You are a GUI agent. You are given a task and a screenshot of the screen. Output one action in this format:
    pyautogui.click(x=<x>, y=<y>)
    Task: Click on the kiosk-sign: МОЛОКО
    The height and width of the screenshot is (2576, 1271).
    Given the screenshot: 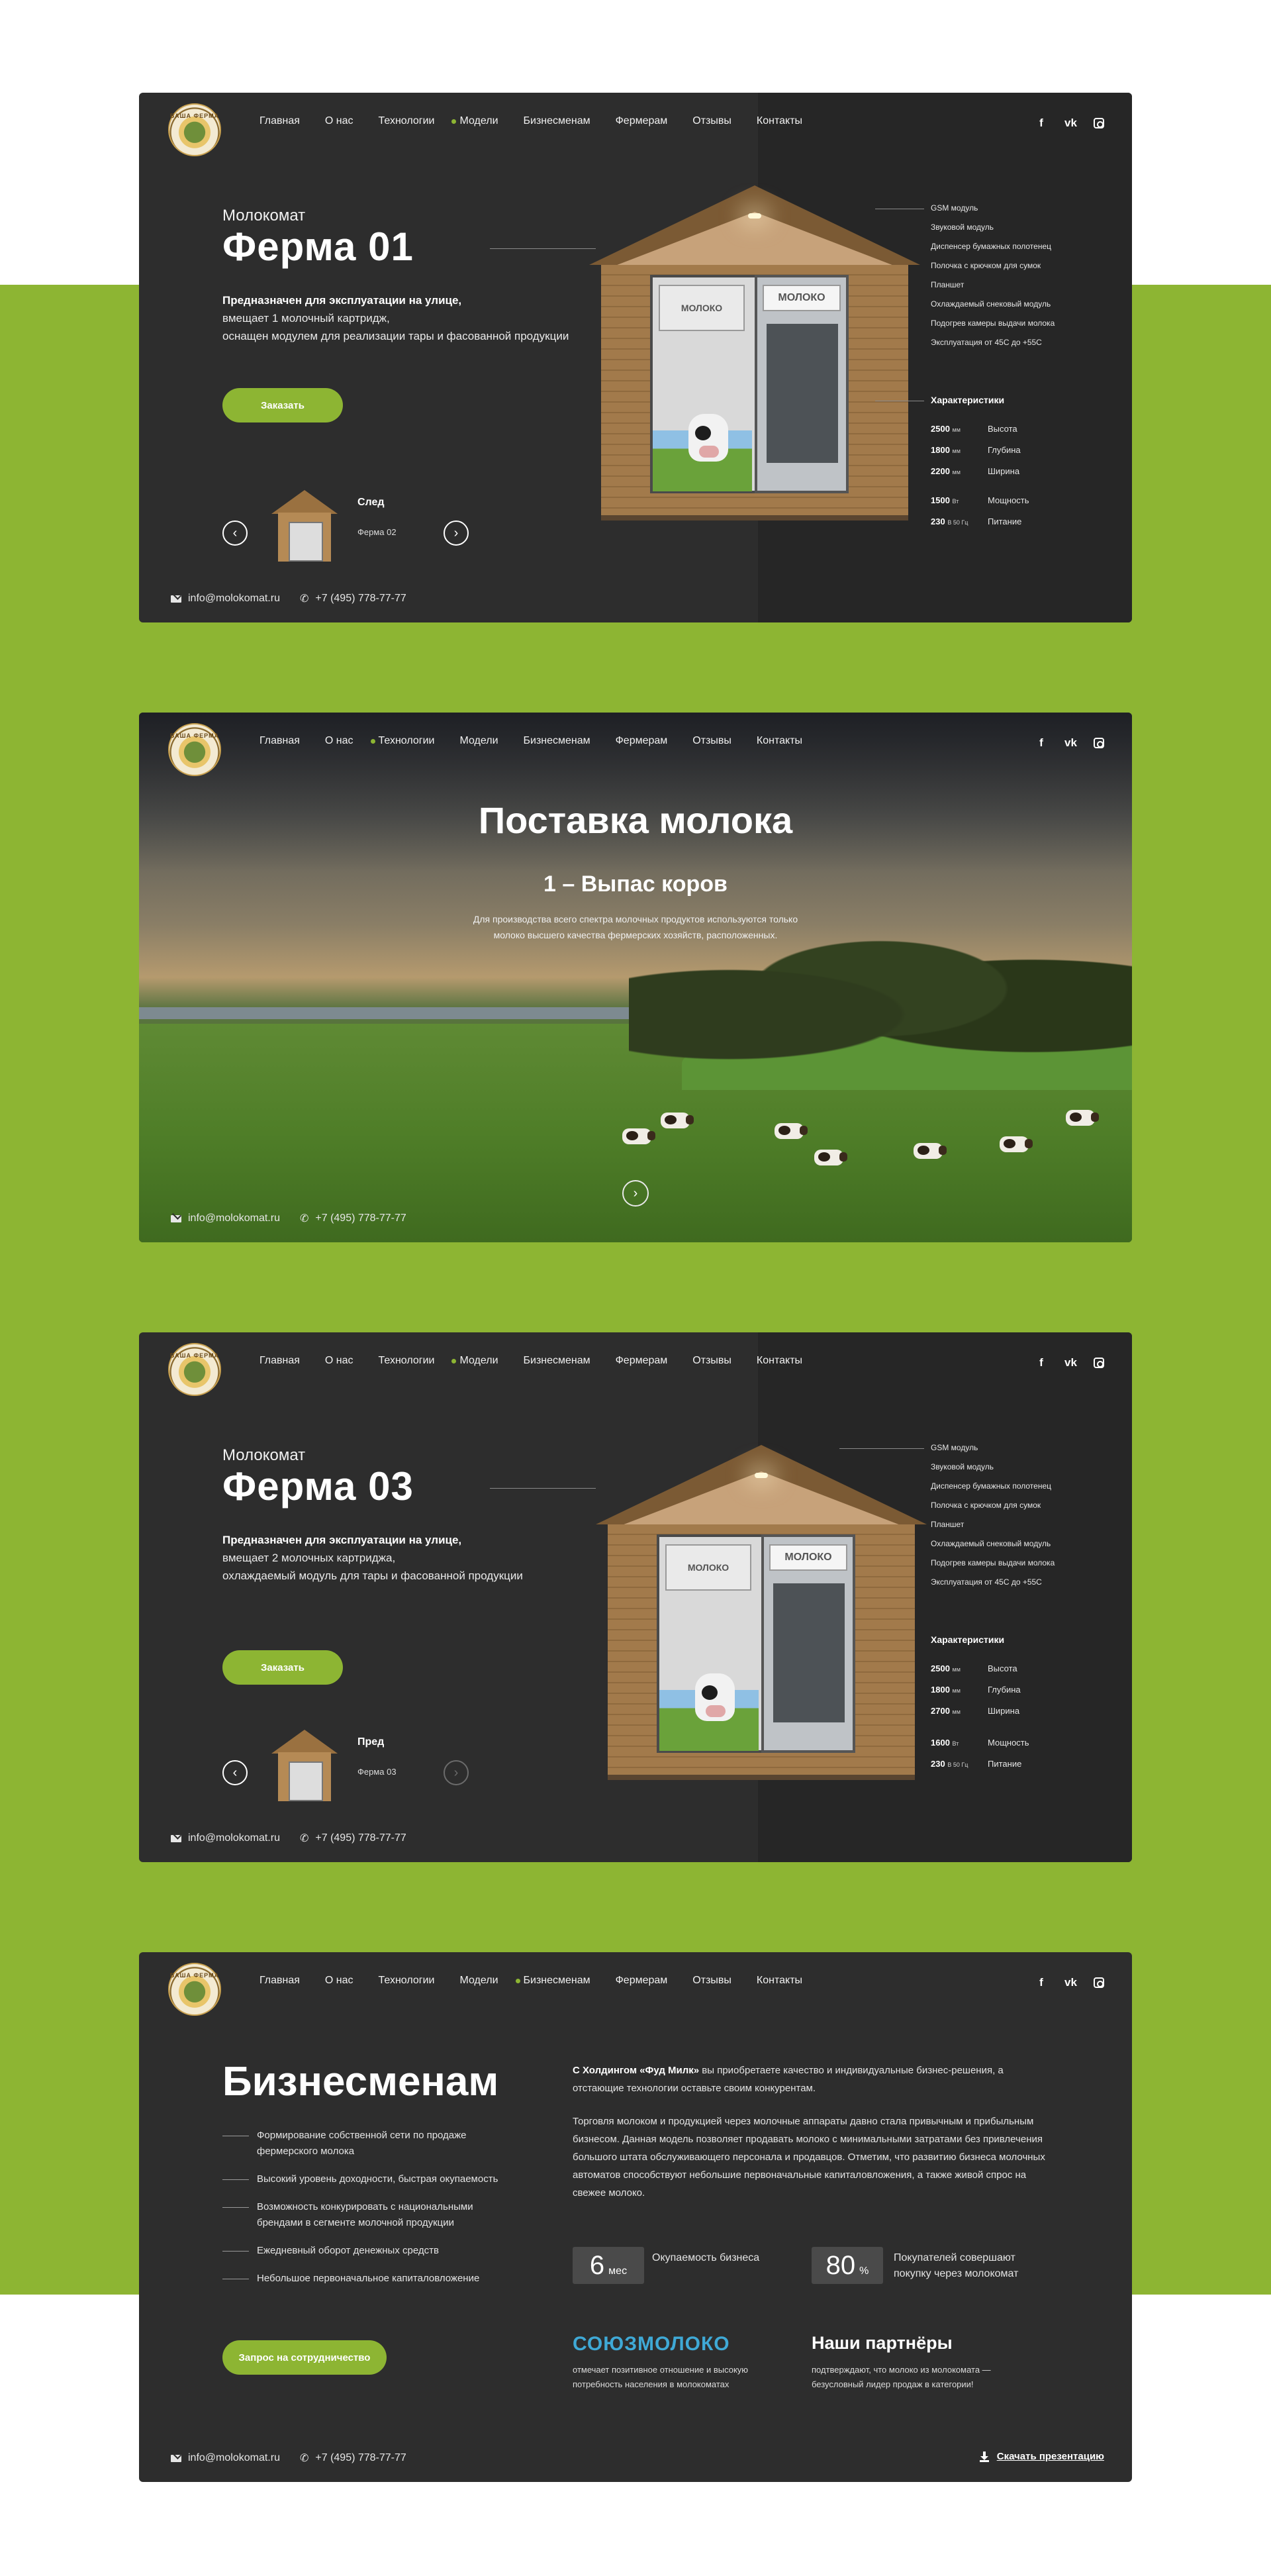 What is the action you would take?
    pyautogui.click(x=708, y=1567)
    